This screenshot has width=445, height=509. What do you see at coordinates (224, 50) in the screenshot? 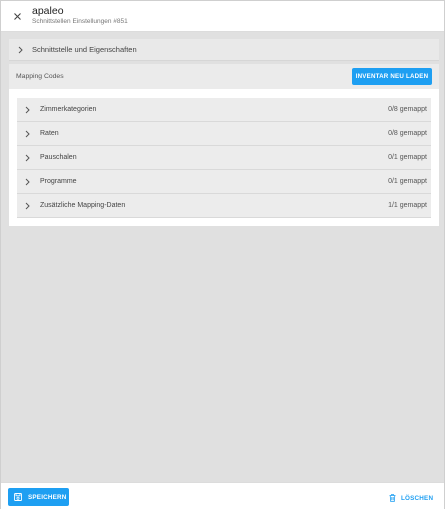
I see `section-interface-properties: Schnittstelle und Eigenschaften` at bounding box center [224, 50].